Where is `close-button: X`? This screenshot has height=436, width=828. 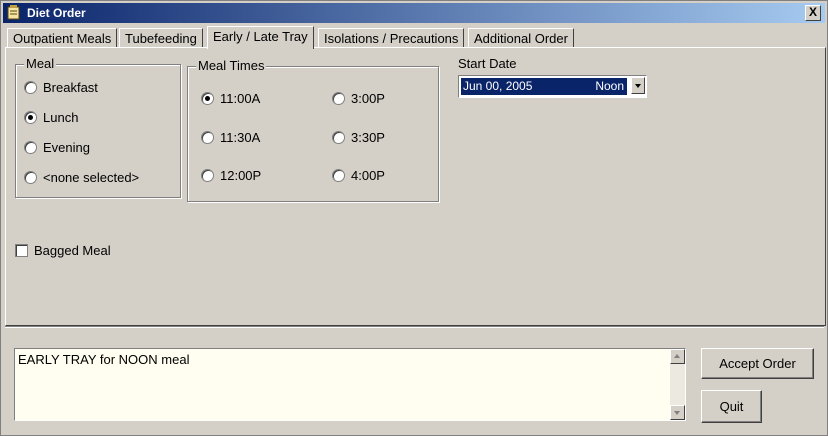
close-button: X is located at coordinates (813, 13).